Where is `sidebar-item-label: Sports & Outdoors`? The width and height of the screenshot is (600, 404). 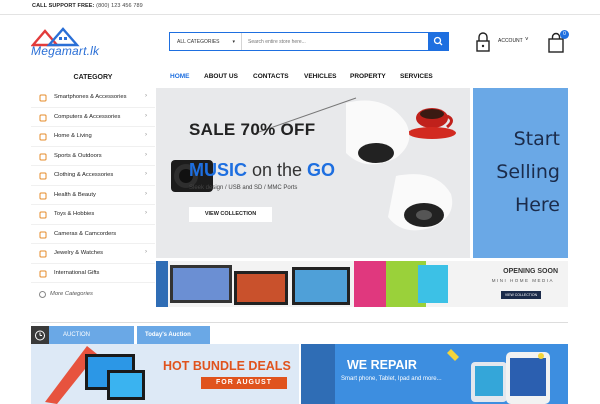 sidebar-item-label: Sports & Outdoors is located at coordinates (78, 155).